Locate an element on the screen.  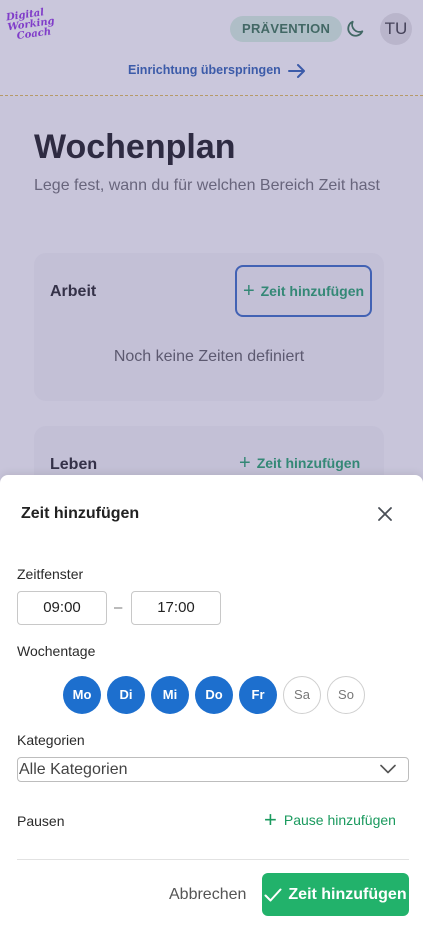
time-window-label: Zeitfenster is located at coordinates (50, 574).